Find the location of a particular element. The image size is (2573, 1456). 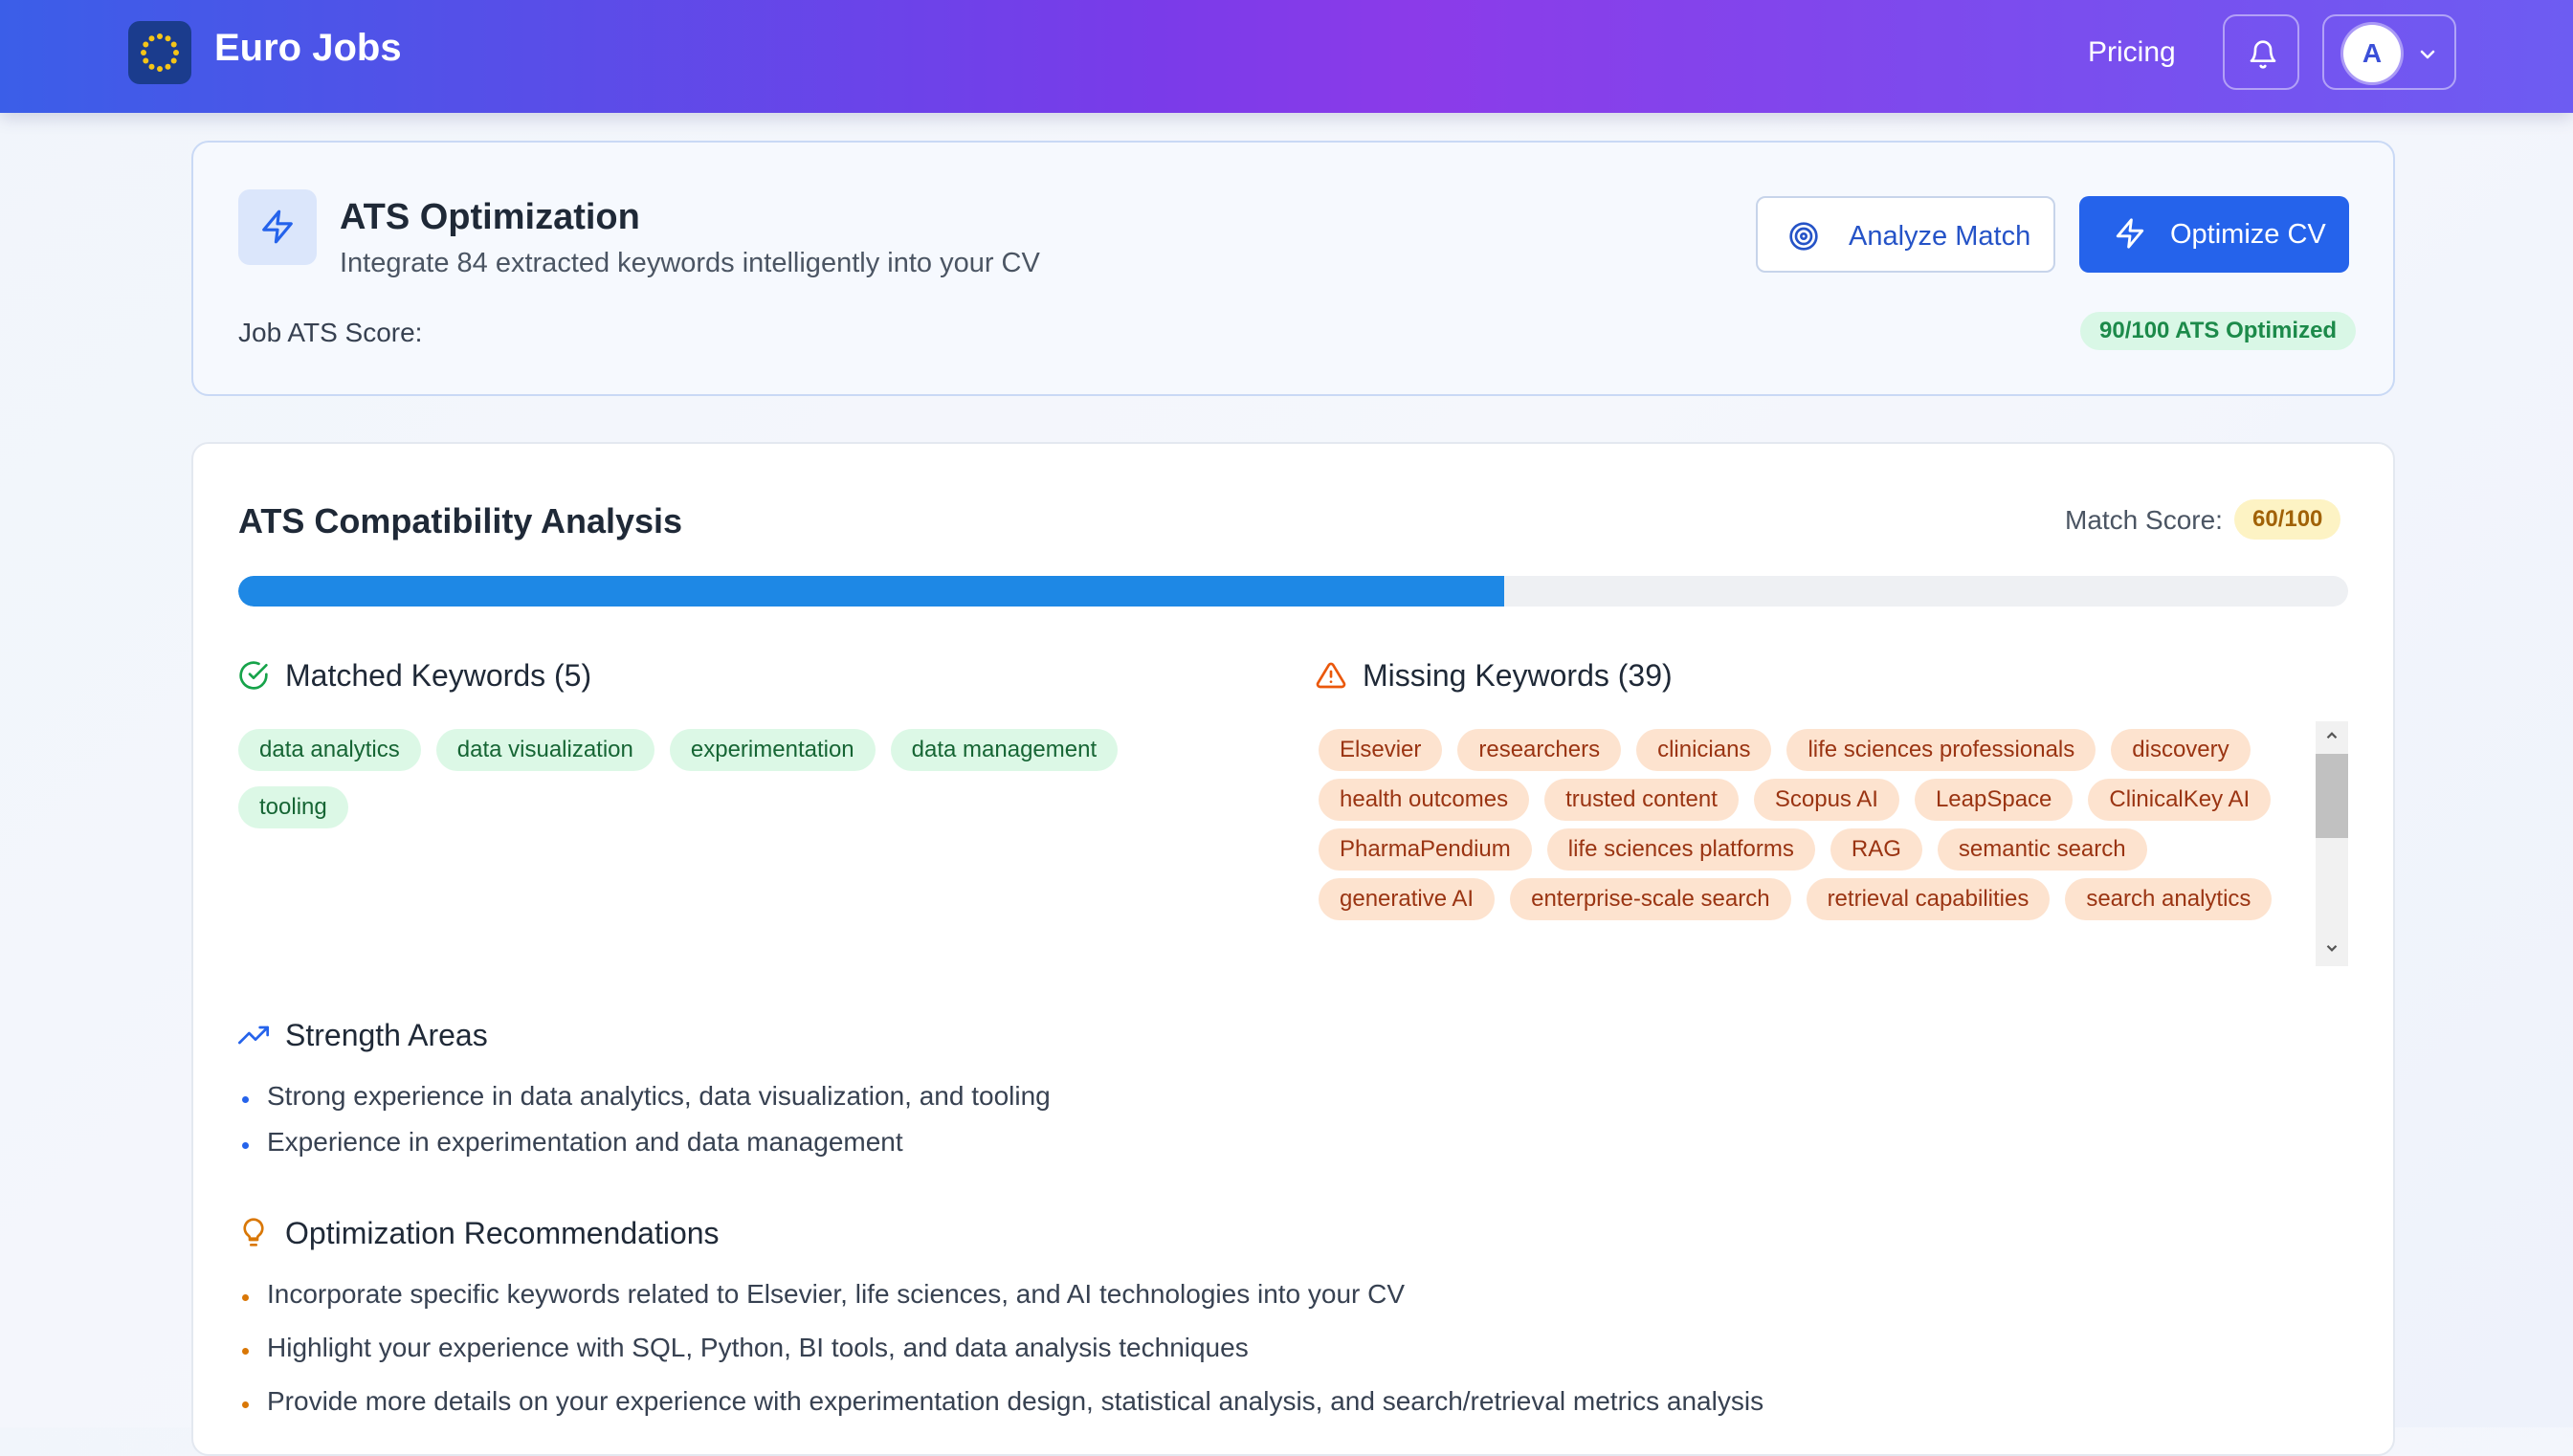

user-menu-button: A is located at coordinates (2389, 52).